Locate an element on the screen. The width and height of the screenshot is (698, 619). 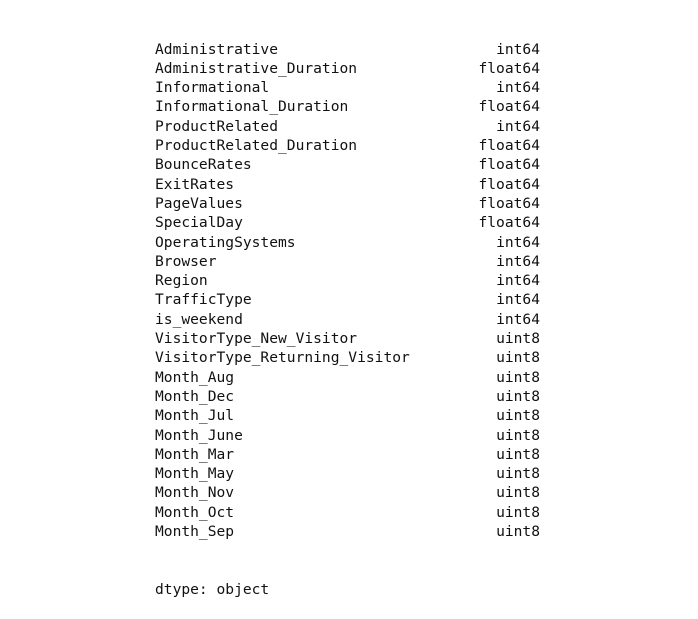
dtype-row: Month_Nov uint8 is located at coordinates (347, 492).